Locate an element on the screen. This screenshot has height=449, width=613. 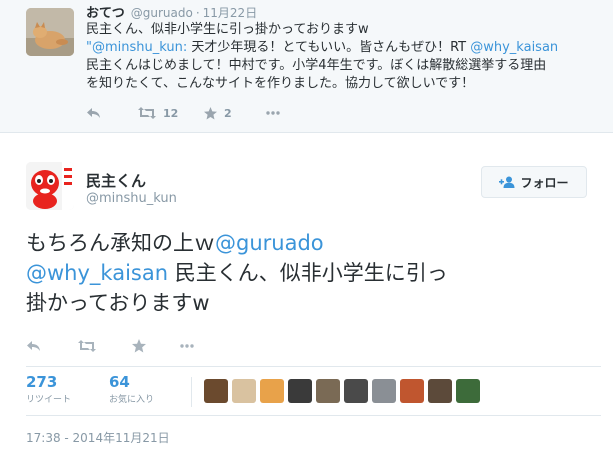
cat-avatar-image is located at coordinates (50, 32).